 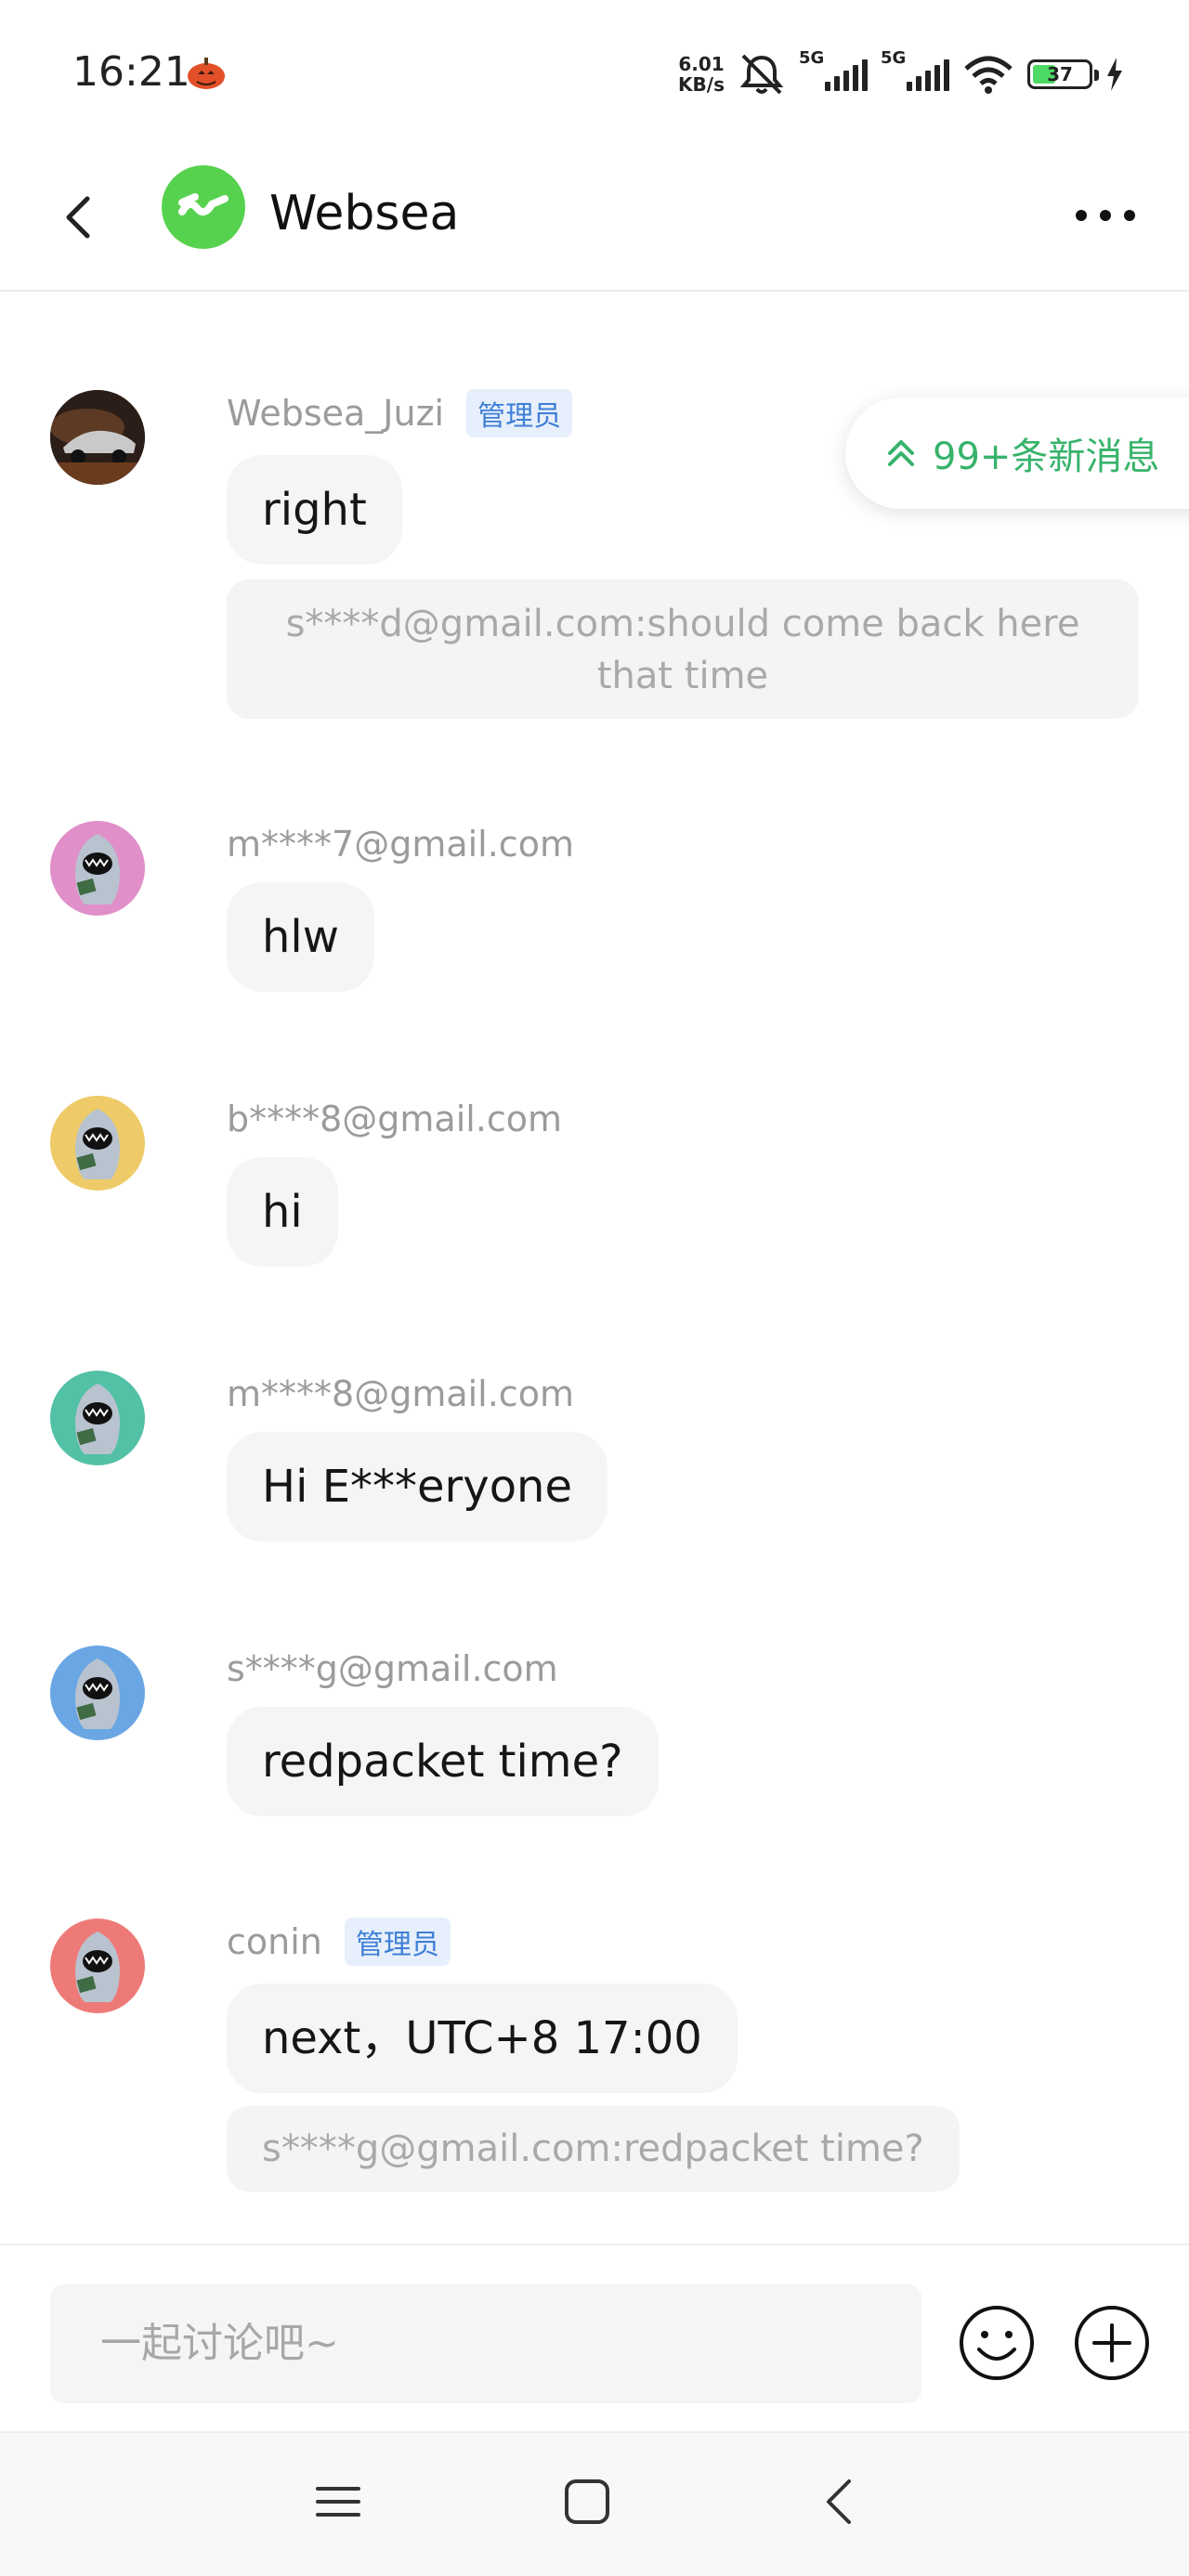 What do you see at coordinates (204, 204) in the screenshot?
I see `websea-logo-icon` at bounding box center [204, 204].